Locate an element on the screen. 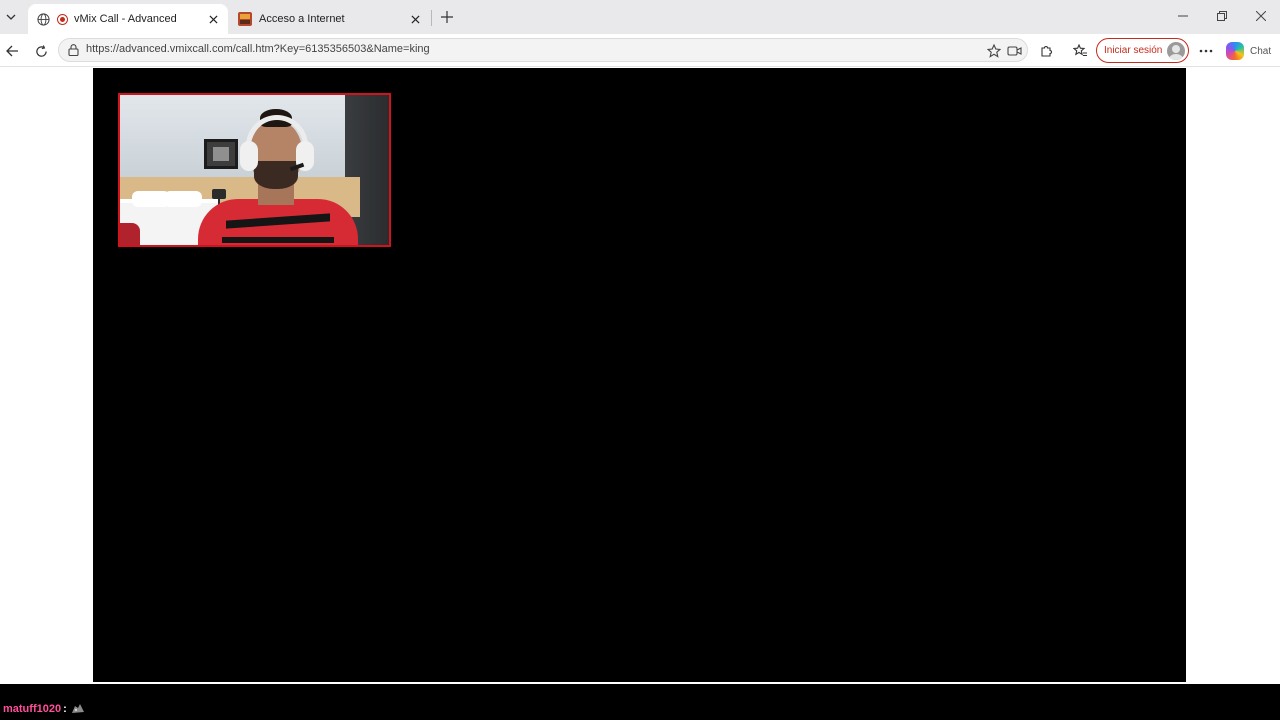 This screenshot has height=720, width=1280. close-icon is located at coordinates (1260, 16).